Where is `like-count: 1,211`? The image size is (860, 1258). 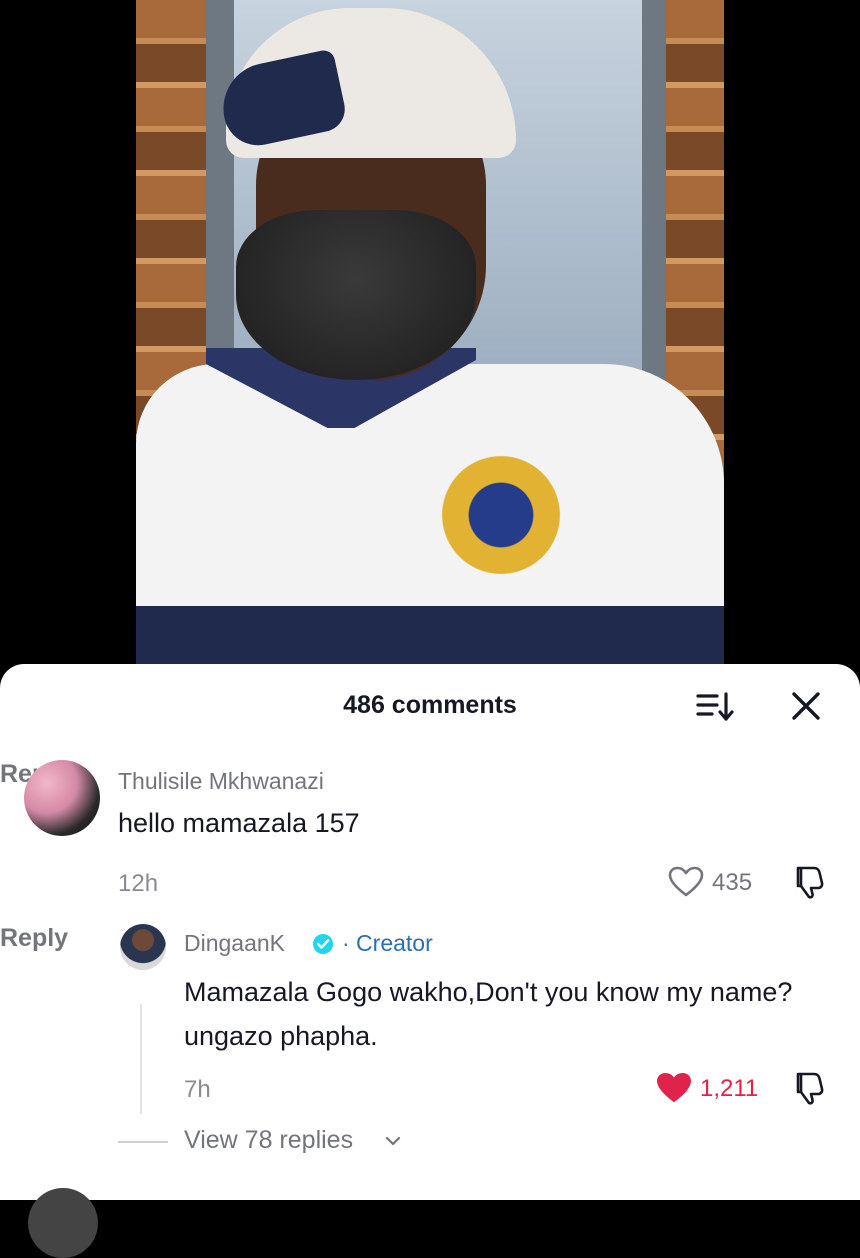
like-count: 1,211 is located at coordinates (729, 1088).